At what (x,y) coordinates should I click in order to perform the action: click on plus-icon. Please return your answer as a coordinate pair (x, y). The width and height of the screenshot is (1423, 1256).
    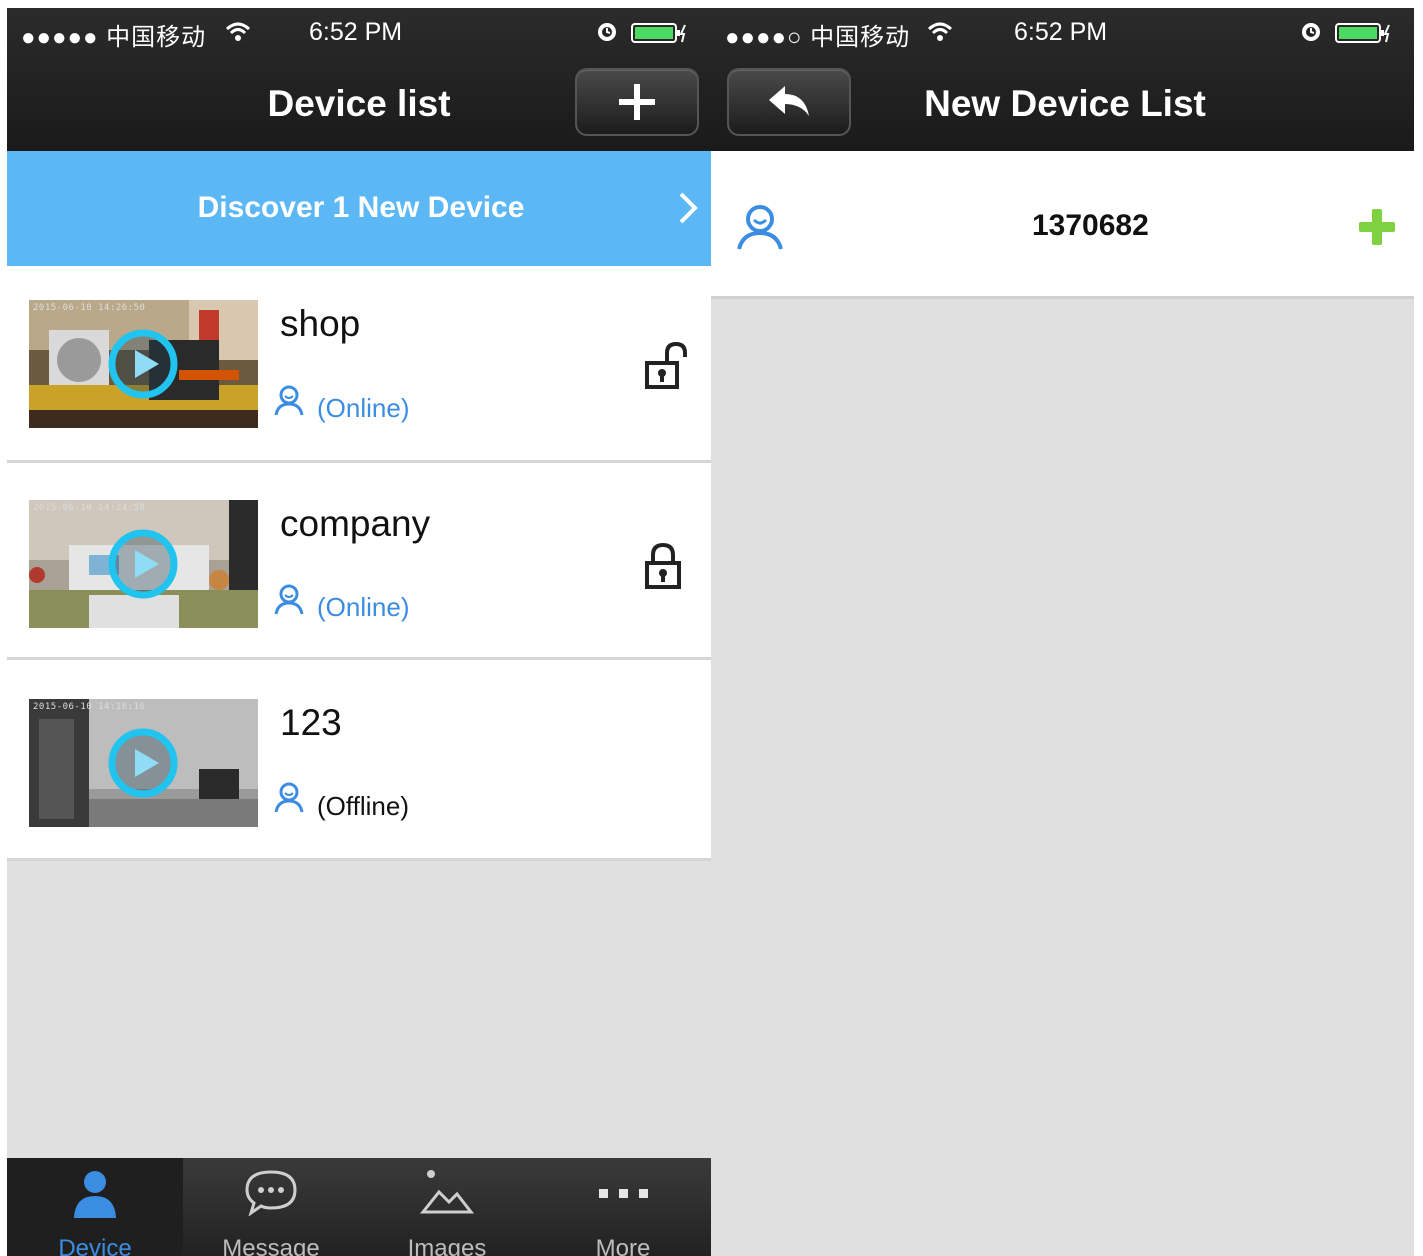
    Looking at the image, I should click on (637, 102).